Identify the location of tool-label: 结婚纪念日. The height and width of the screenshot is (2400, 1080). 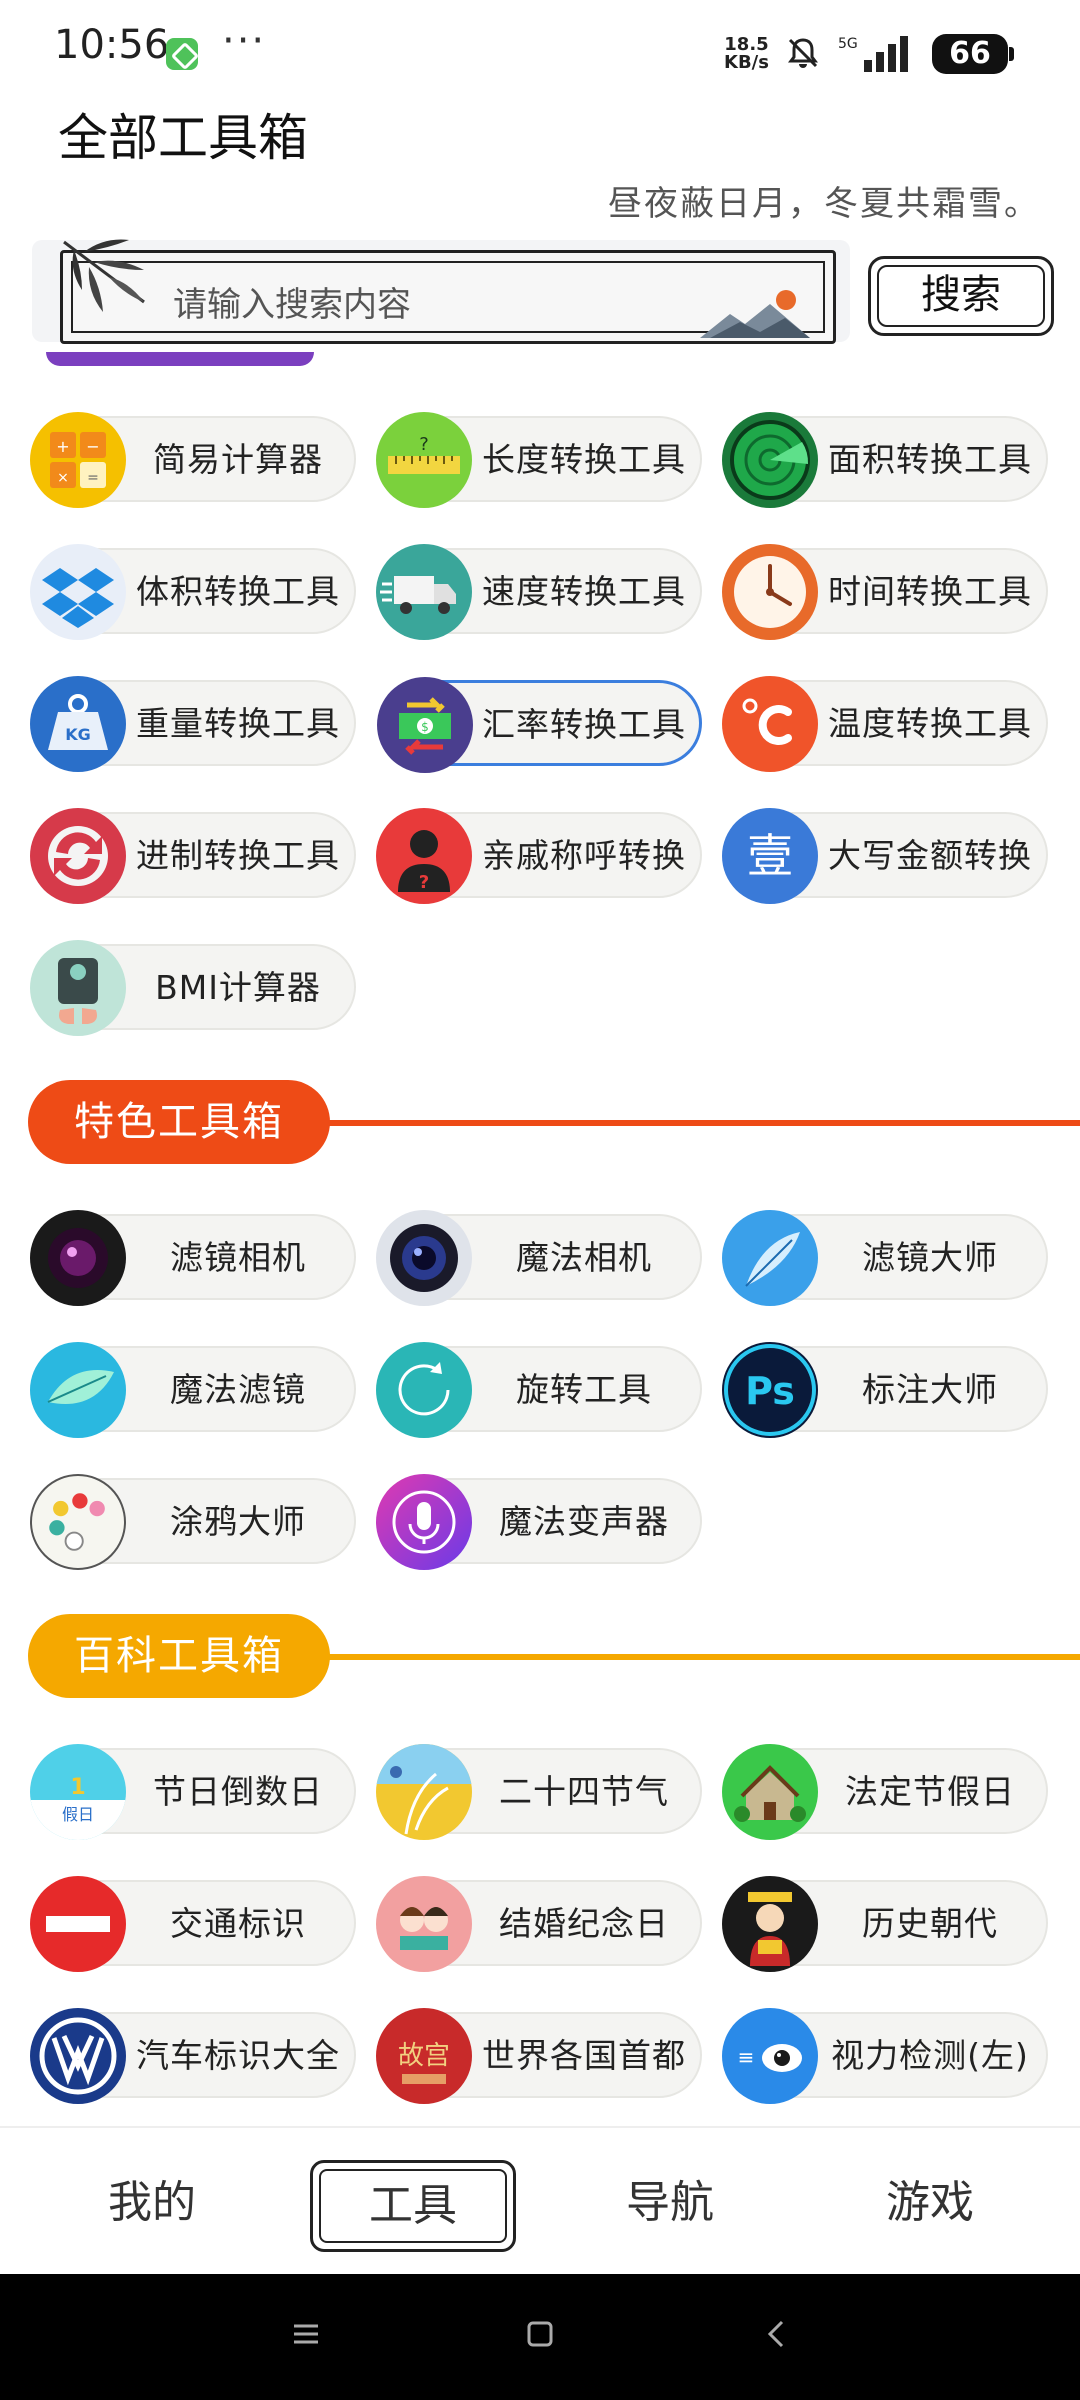
(584, 1923).